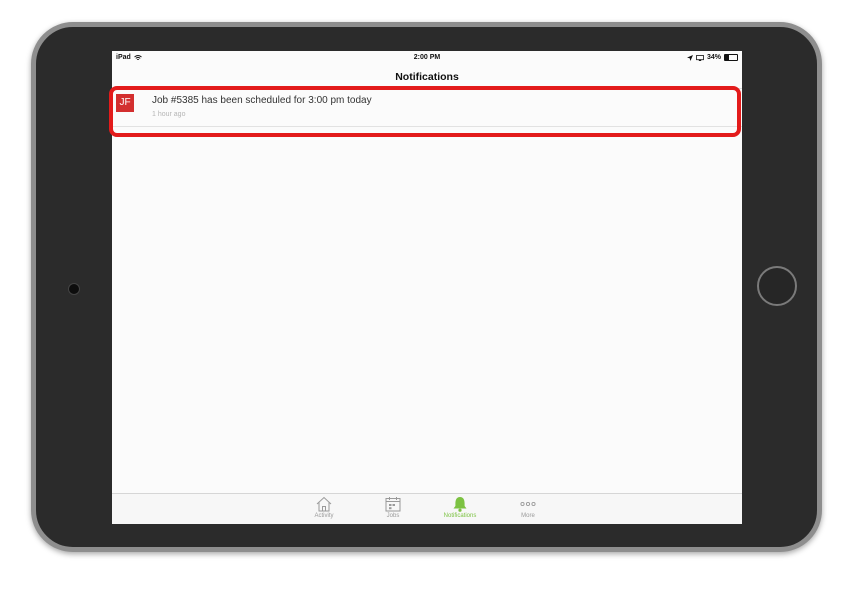 The width and height of the screenshot is (855, 601). Describe the element at coordinates (427, 508) in the screenshot. I see `tab-bar: Activity Jobs Notifications More` at that location.